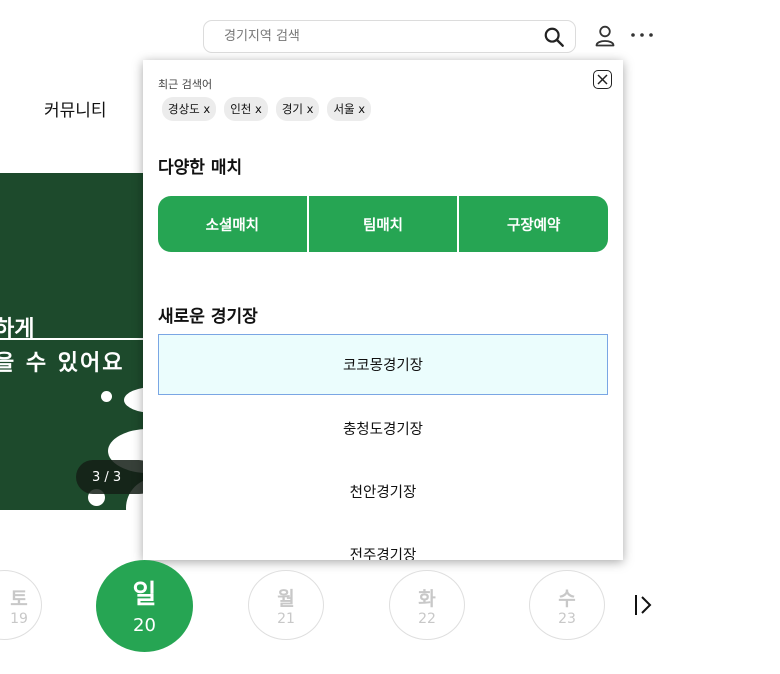  Describe the element at coordinates (246, 109) in the screenshot. I see `recent-search-chip: 인천 x` at that location.